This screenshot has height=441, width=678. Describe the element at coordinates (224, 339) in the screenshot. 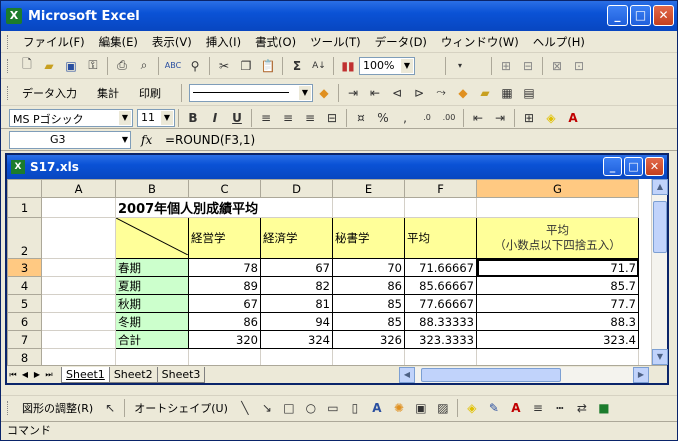

I see `cell-c7: 320` at that location.